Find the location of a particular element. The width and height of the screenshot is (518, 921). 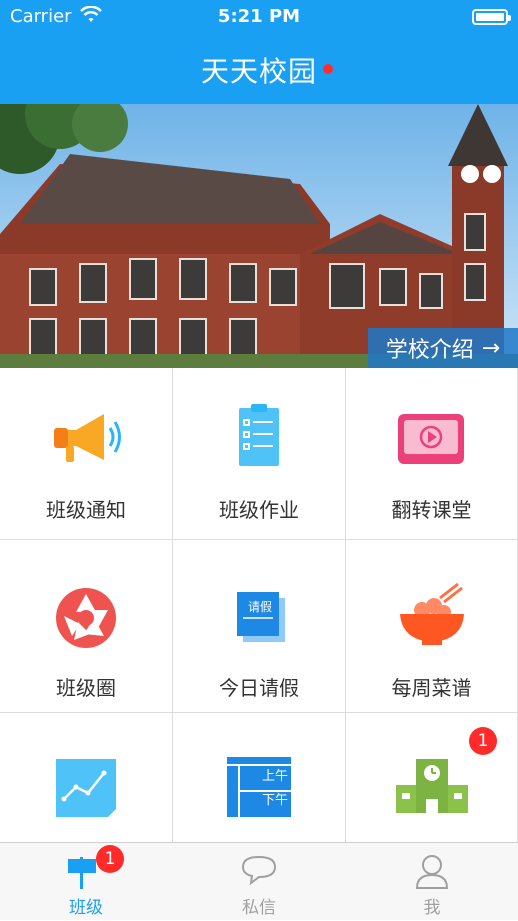

tab-me: 我 is located at coordinates (432, 882).